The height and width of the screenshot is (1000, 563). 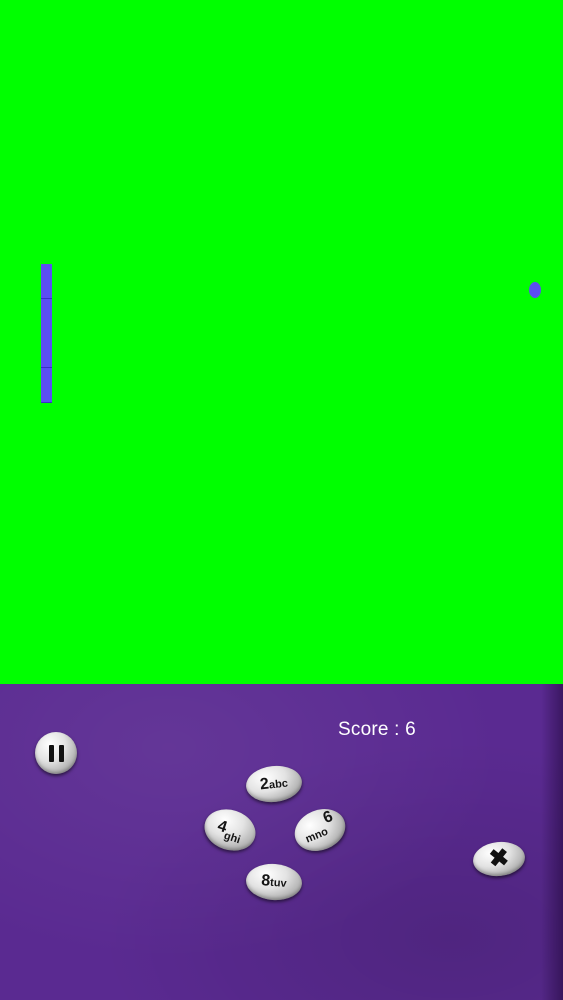 What do you see at coordinates (278, 784) in the screenshot?
I see `up-key-letters: abc` at bounding box center [278, 784].